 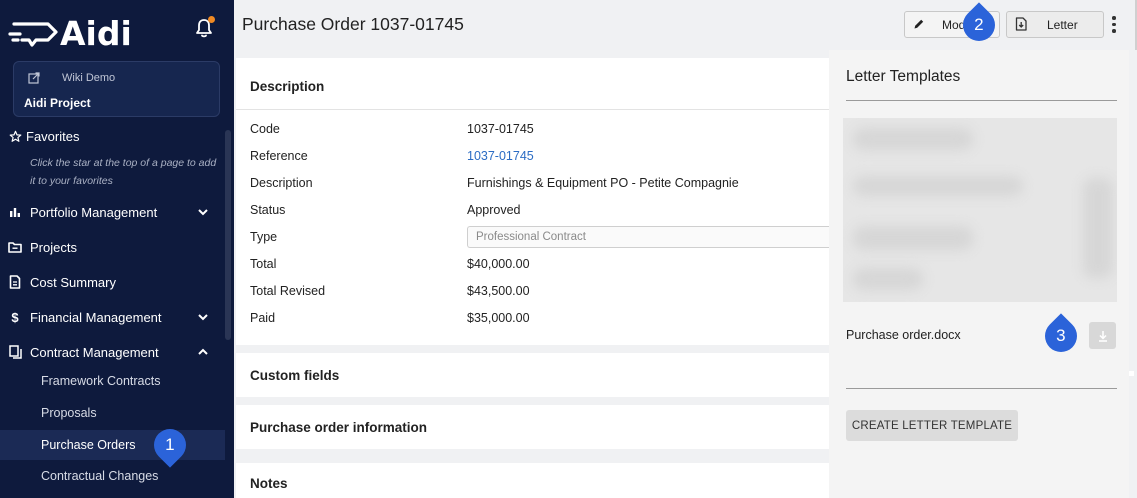 What do you see at coordinates (112, 136) in the screenshot?
I see `sidebar-item-favorites: Favorites` at bounding box center [112, 136].